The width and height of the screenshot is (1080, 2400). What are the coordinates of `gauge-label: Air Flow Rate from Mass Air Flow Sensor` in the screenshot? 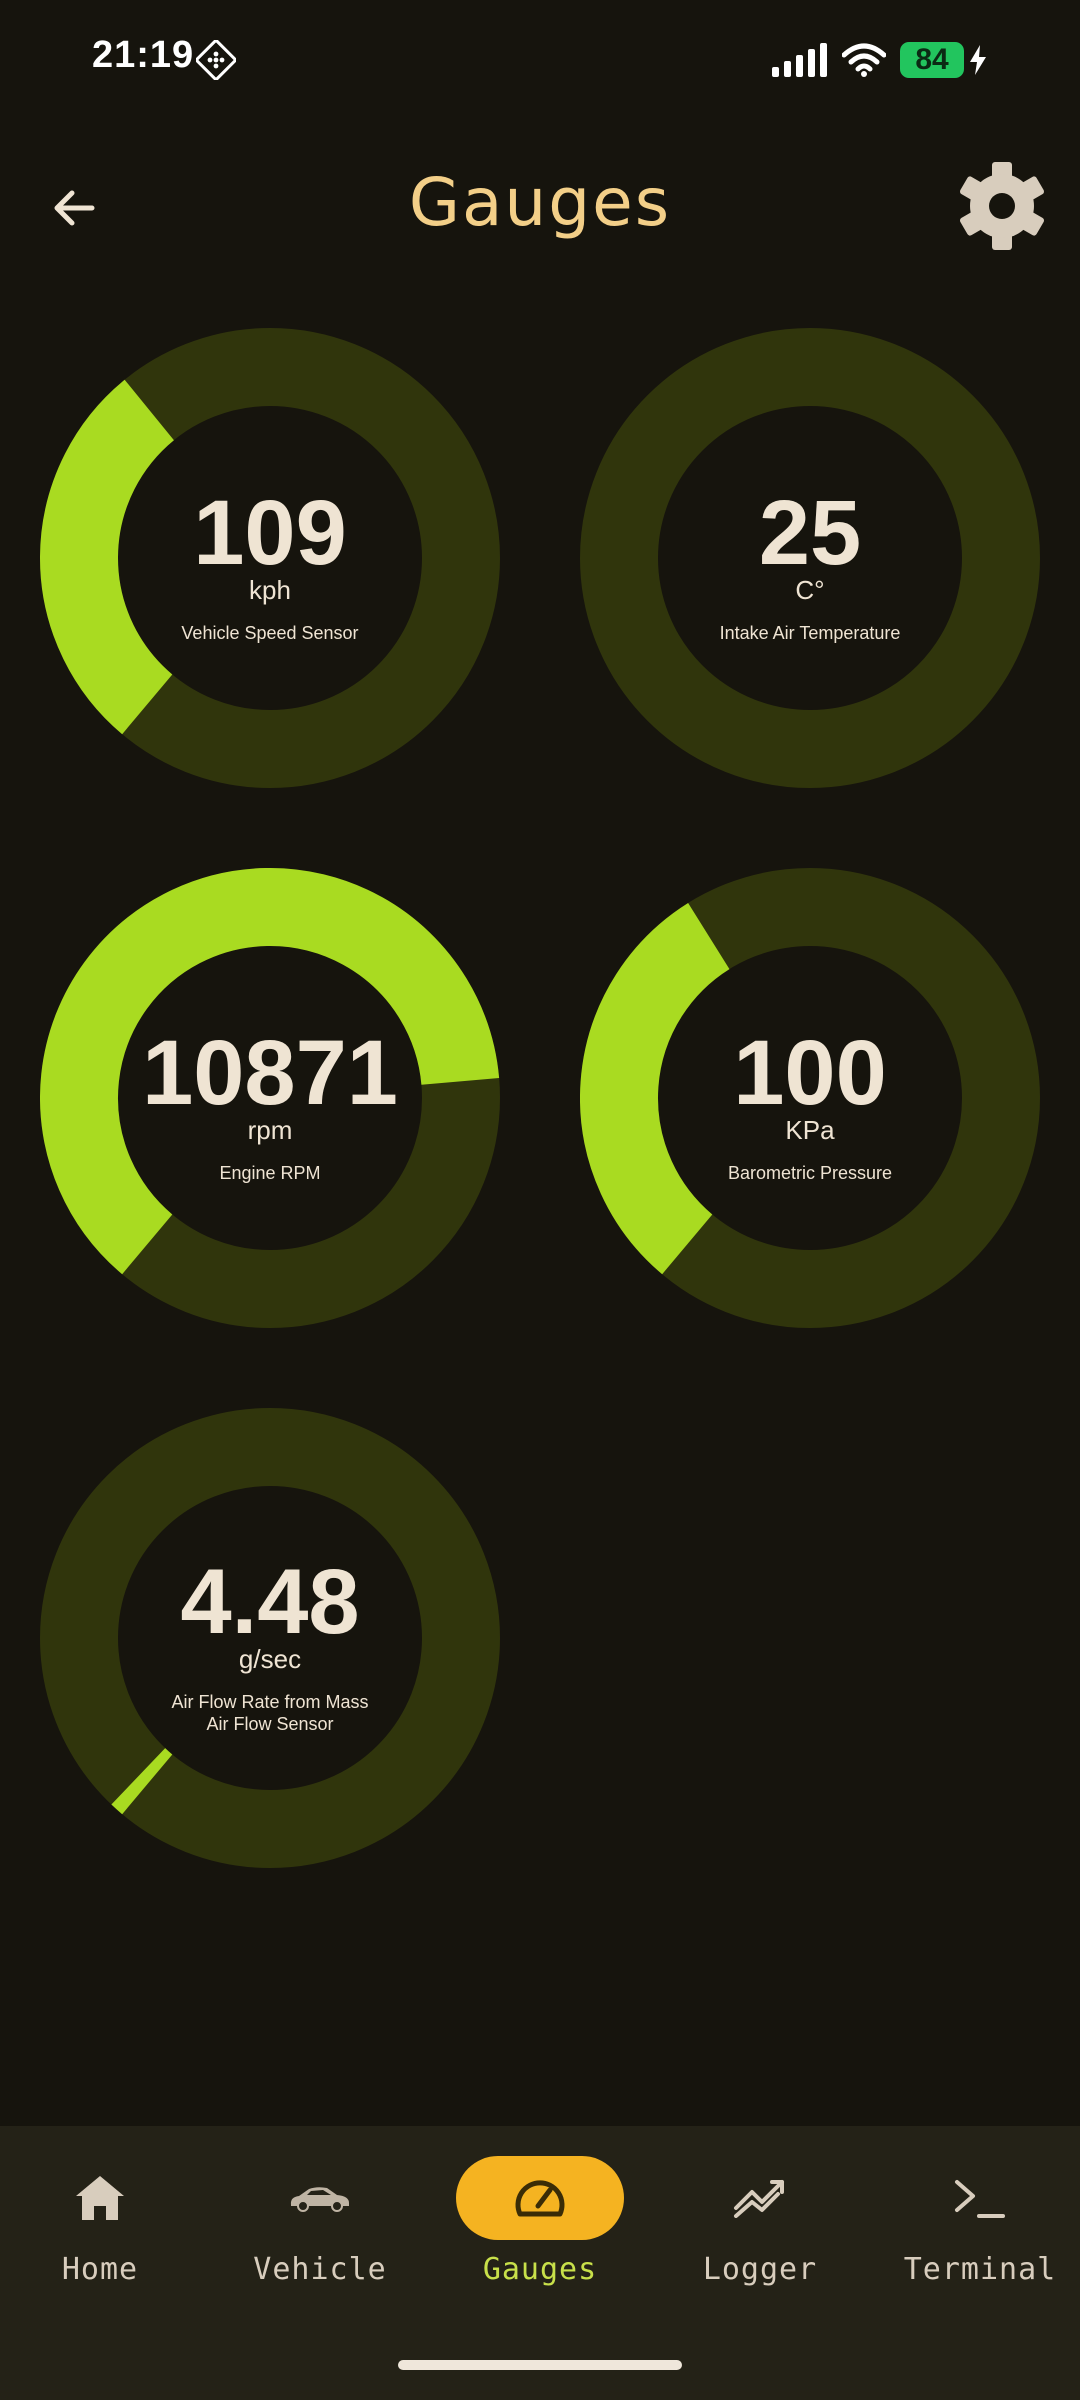 It's located at (270, 1713).